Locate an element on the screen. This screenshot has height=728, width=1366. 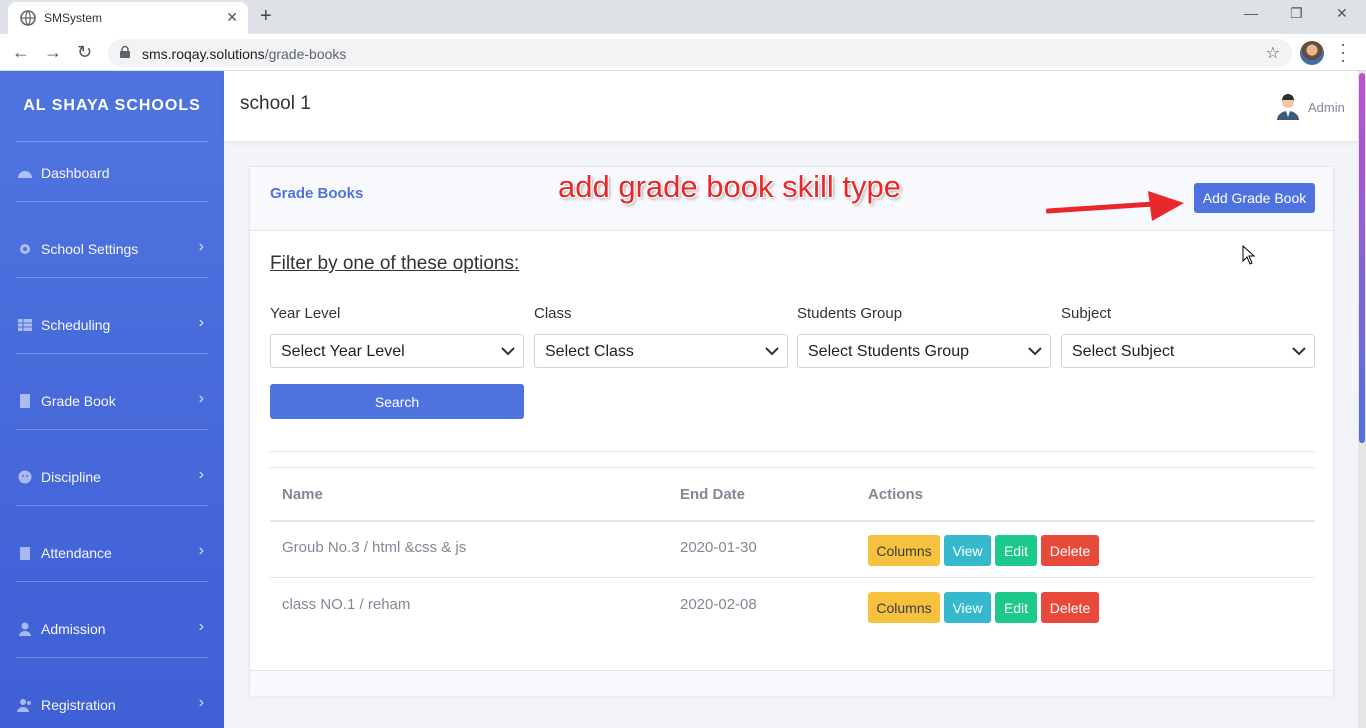
sidebar-item-registration: Registration › is located at coordinates (112, 705).